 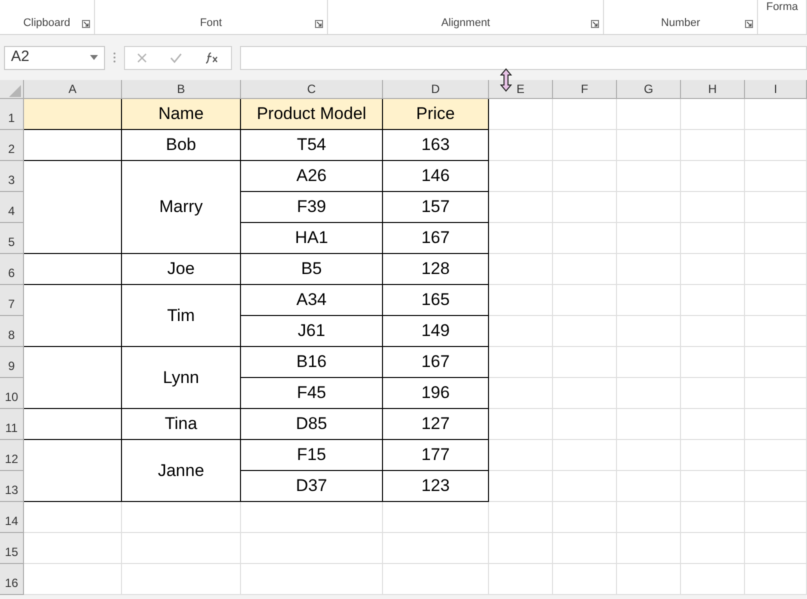 What do you see at coordinates (181, 424) in the screenshot?
I see `table-cell: Tina` at bounding box center [181, 424].